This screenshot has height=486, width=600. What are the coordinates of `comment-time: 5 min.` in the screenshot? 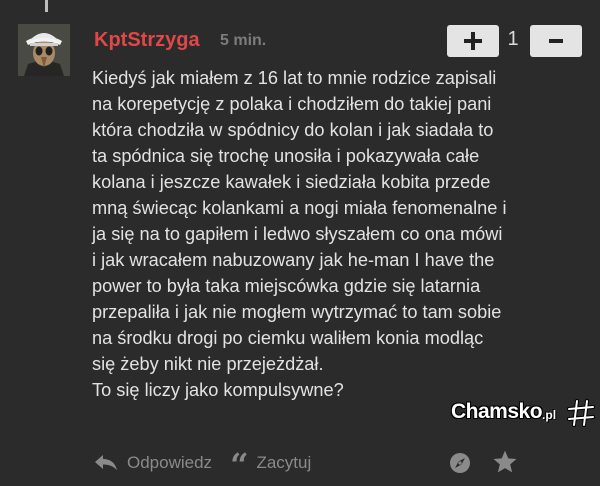 It's located at (243, 40).